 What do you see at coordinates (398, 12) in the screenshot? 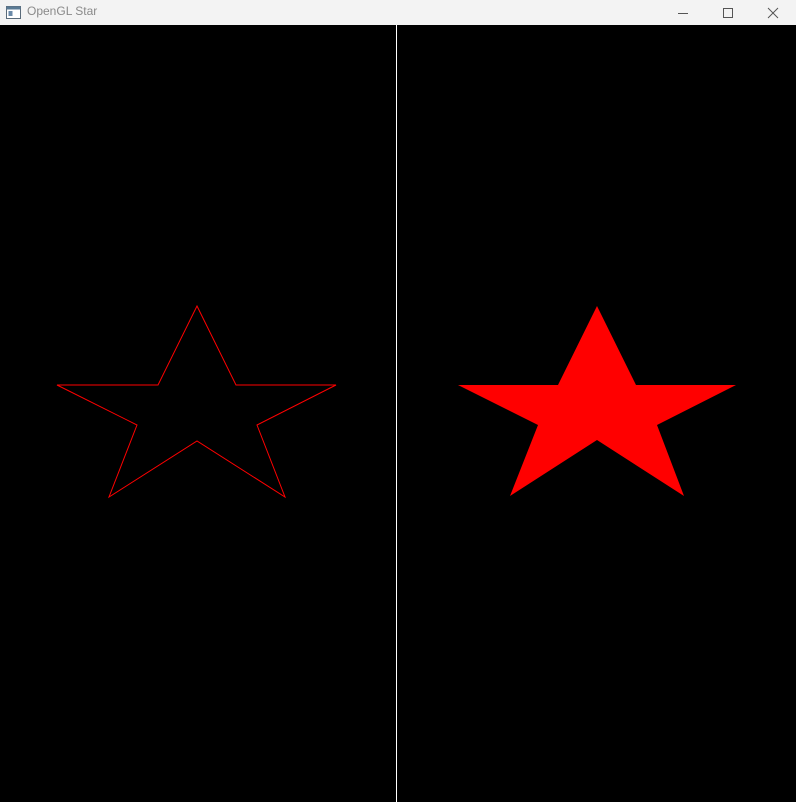
I see `title-bar: OpenGL Star` at bounding box center [398, 12].